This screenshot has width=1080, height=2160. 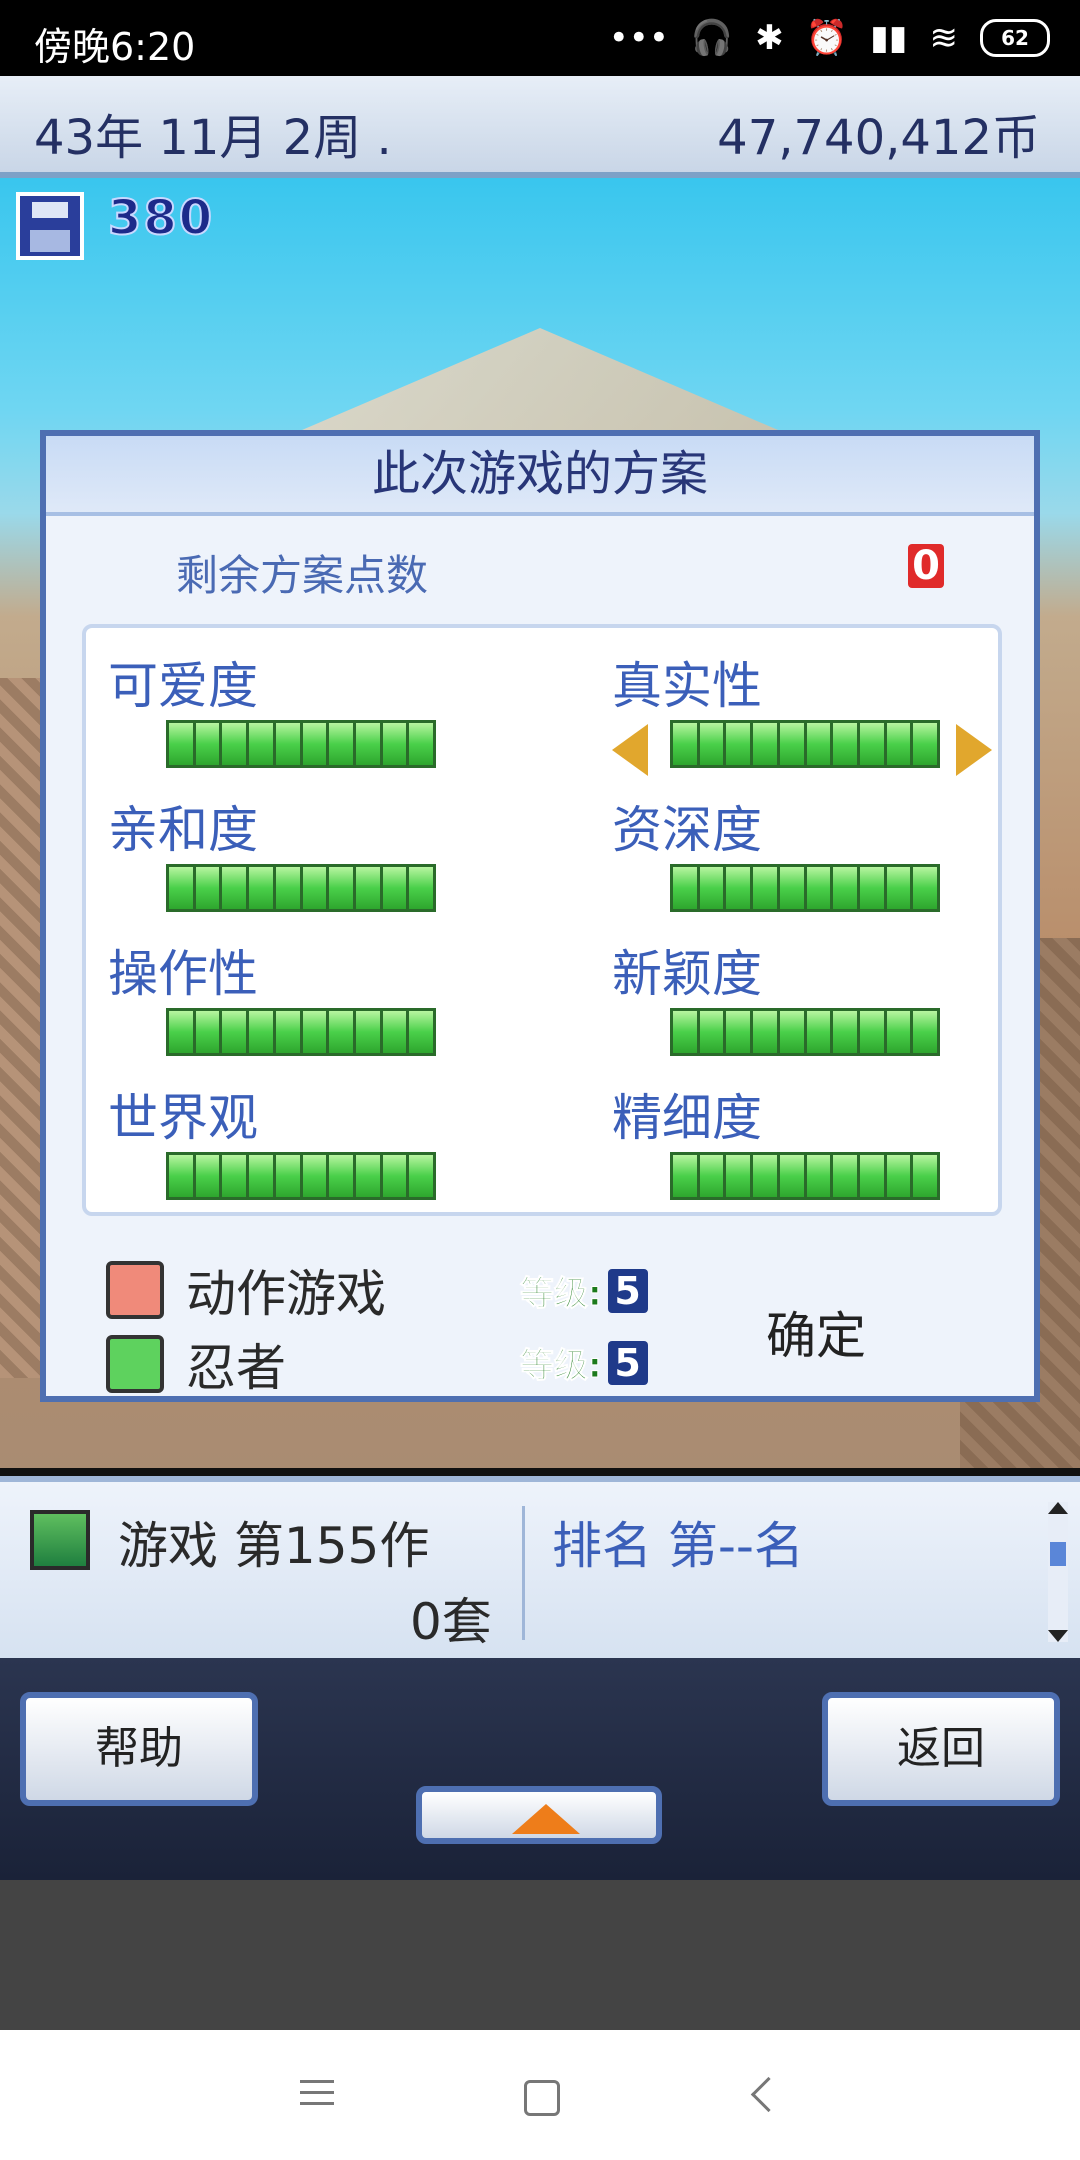 I want to click on control-panel: 帮助 返回, so click(x=540, y=1769).